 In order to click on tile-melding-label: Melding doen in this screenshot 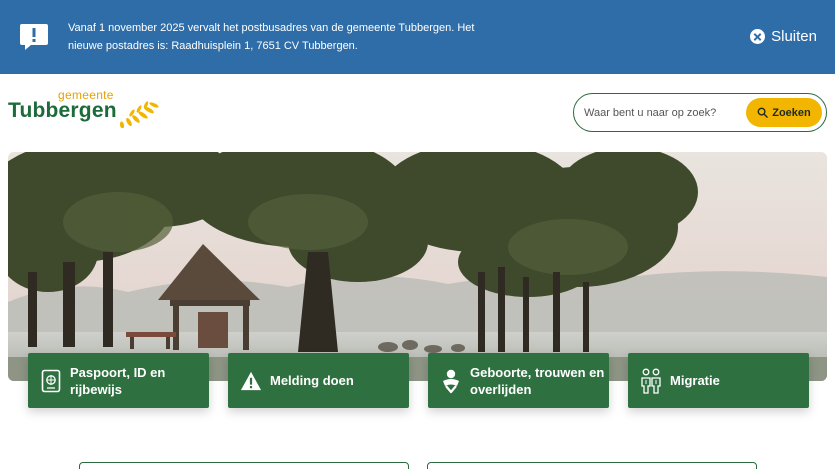, I will do `click(312, 380)`.